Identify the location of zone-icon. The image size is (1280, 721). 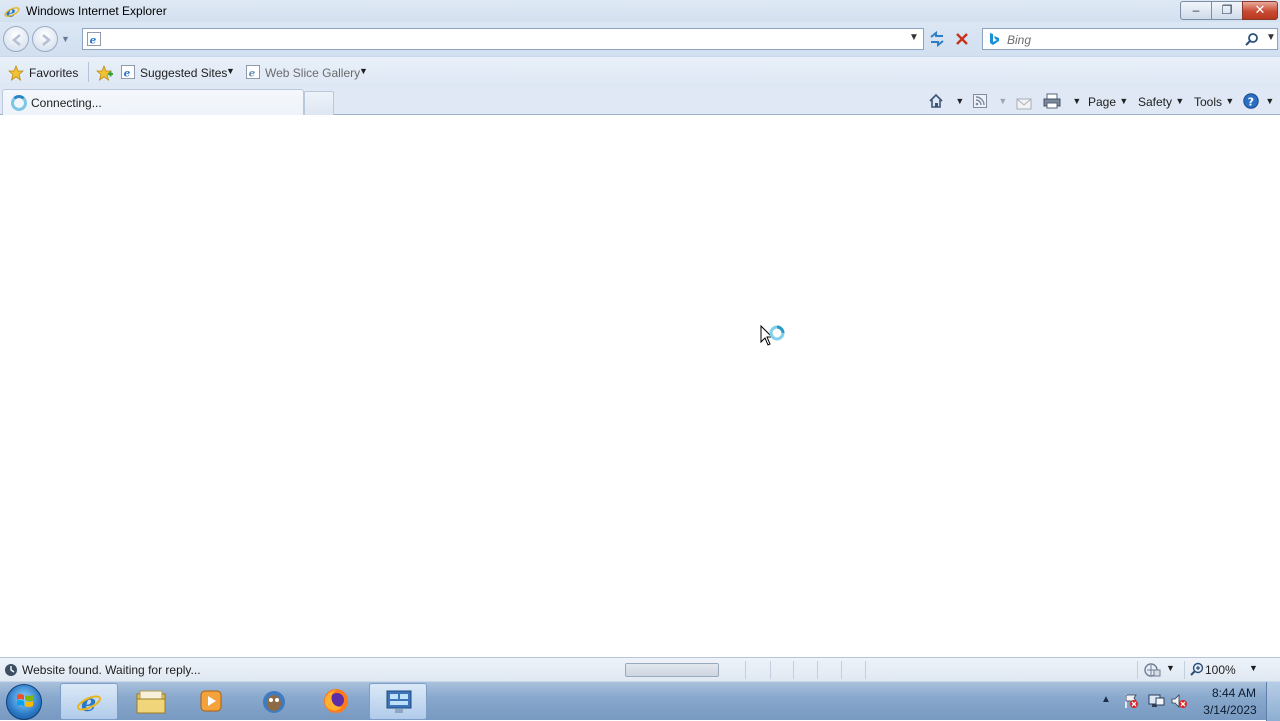
(1152, 670).